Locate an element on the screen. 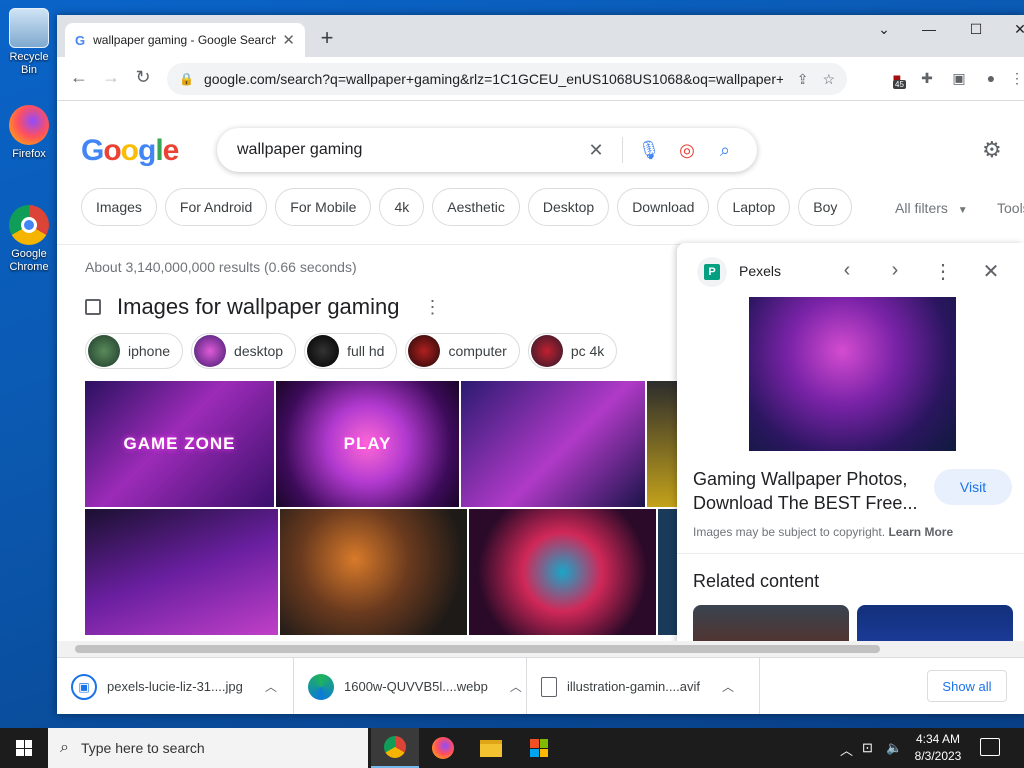  download-filename: pexels-lucie-liz-31....jpg is located at coordinates (175, 686).